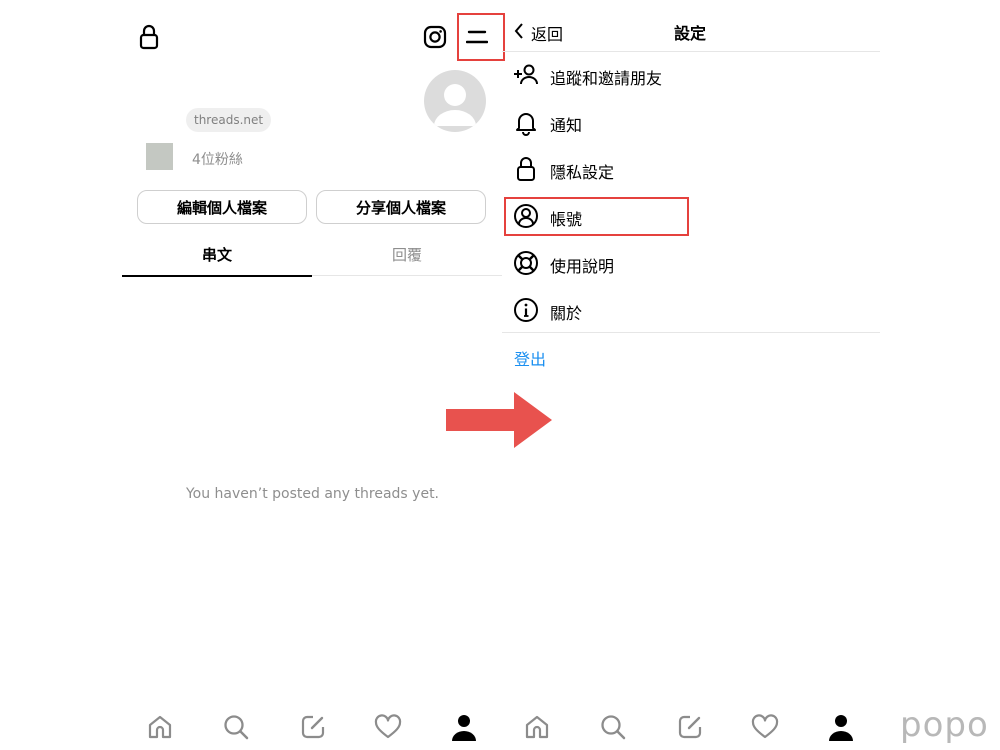 This screenshot has height=750, width=1000. Describe the element at coordinates (455, 101) in the screenshot. I see `avatar` at that location.